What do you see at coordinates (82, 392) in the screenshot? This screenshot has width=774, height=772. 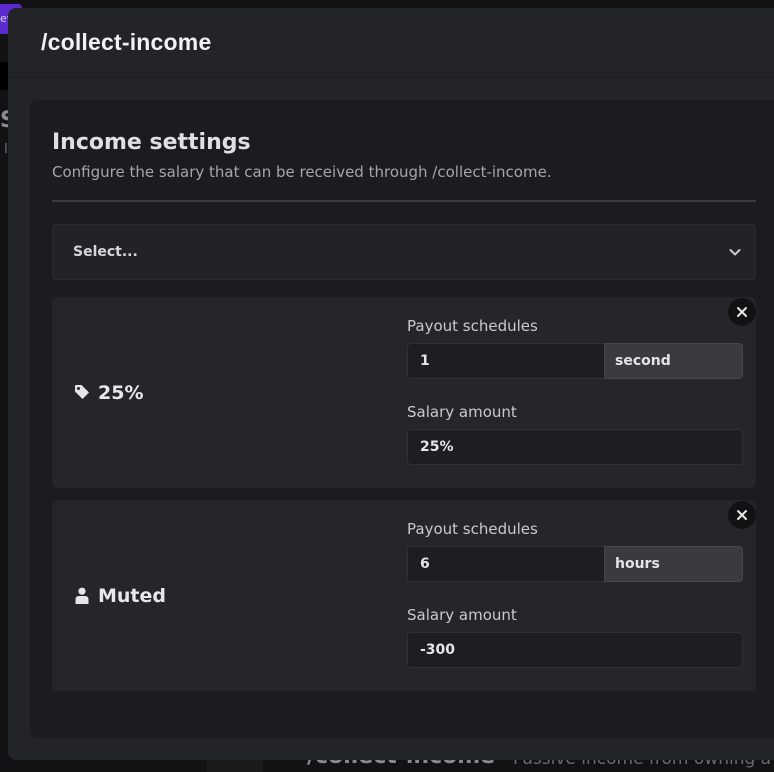 I see `tag-icon` at bounding box center [82, 392].